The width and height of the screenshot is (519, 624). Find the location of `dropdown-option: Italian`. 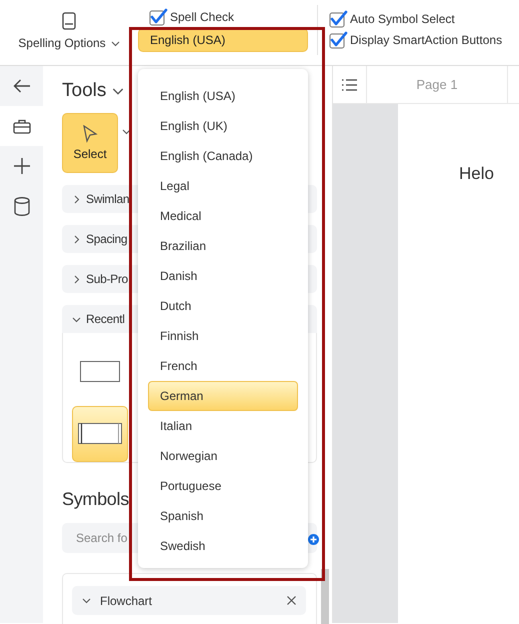

dropdown-option: Italian is located at coordinates (223, 426).